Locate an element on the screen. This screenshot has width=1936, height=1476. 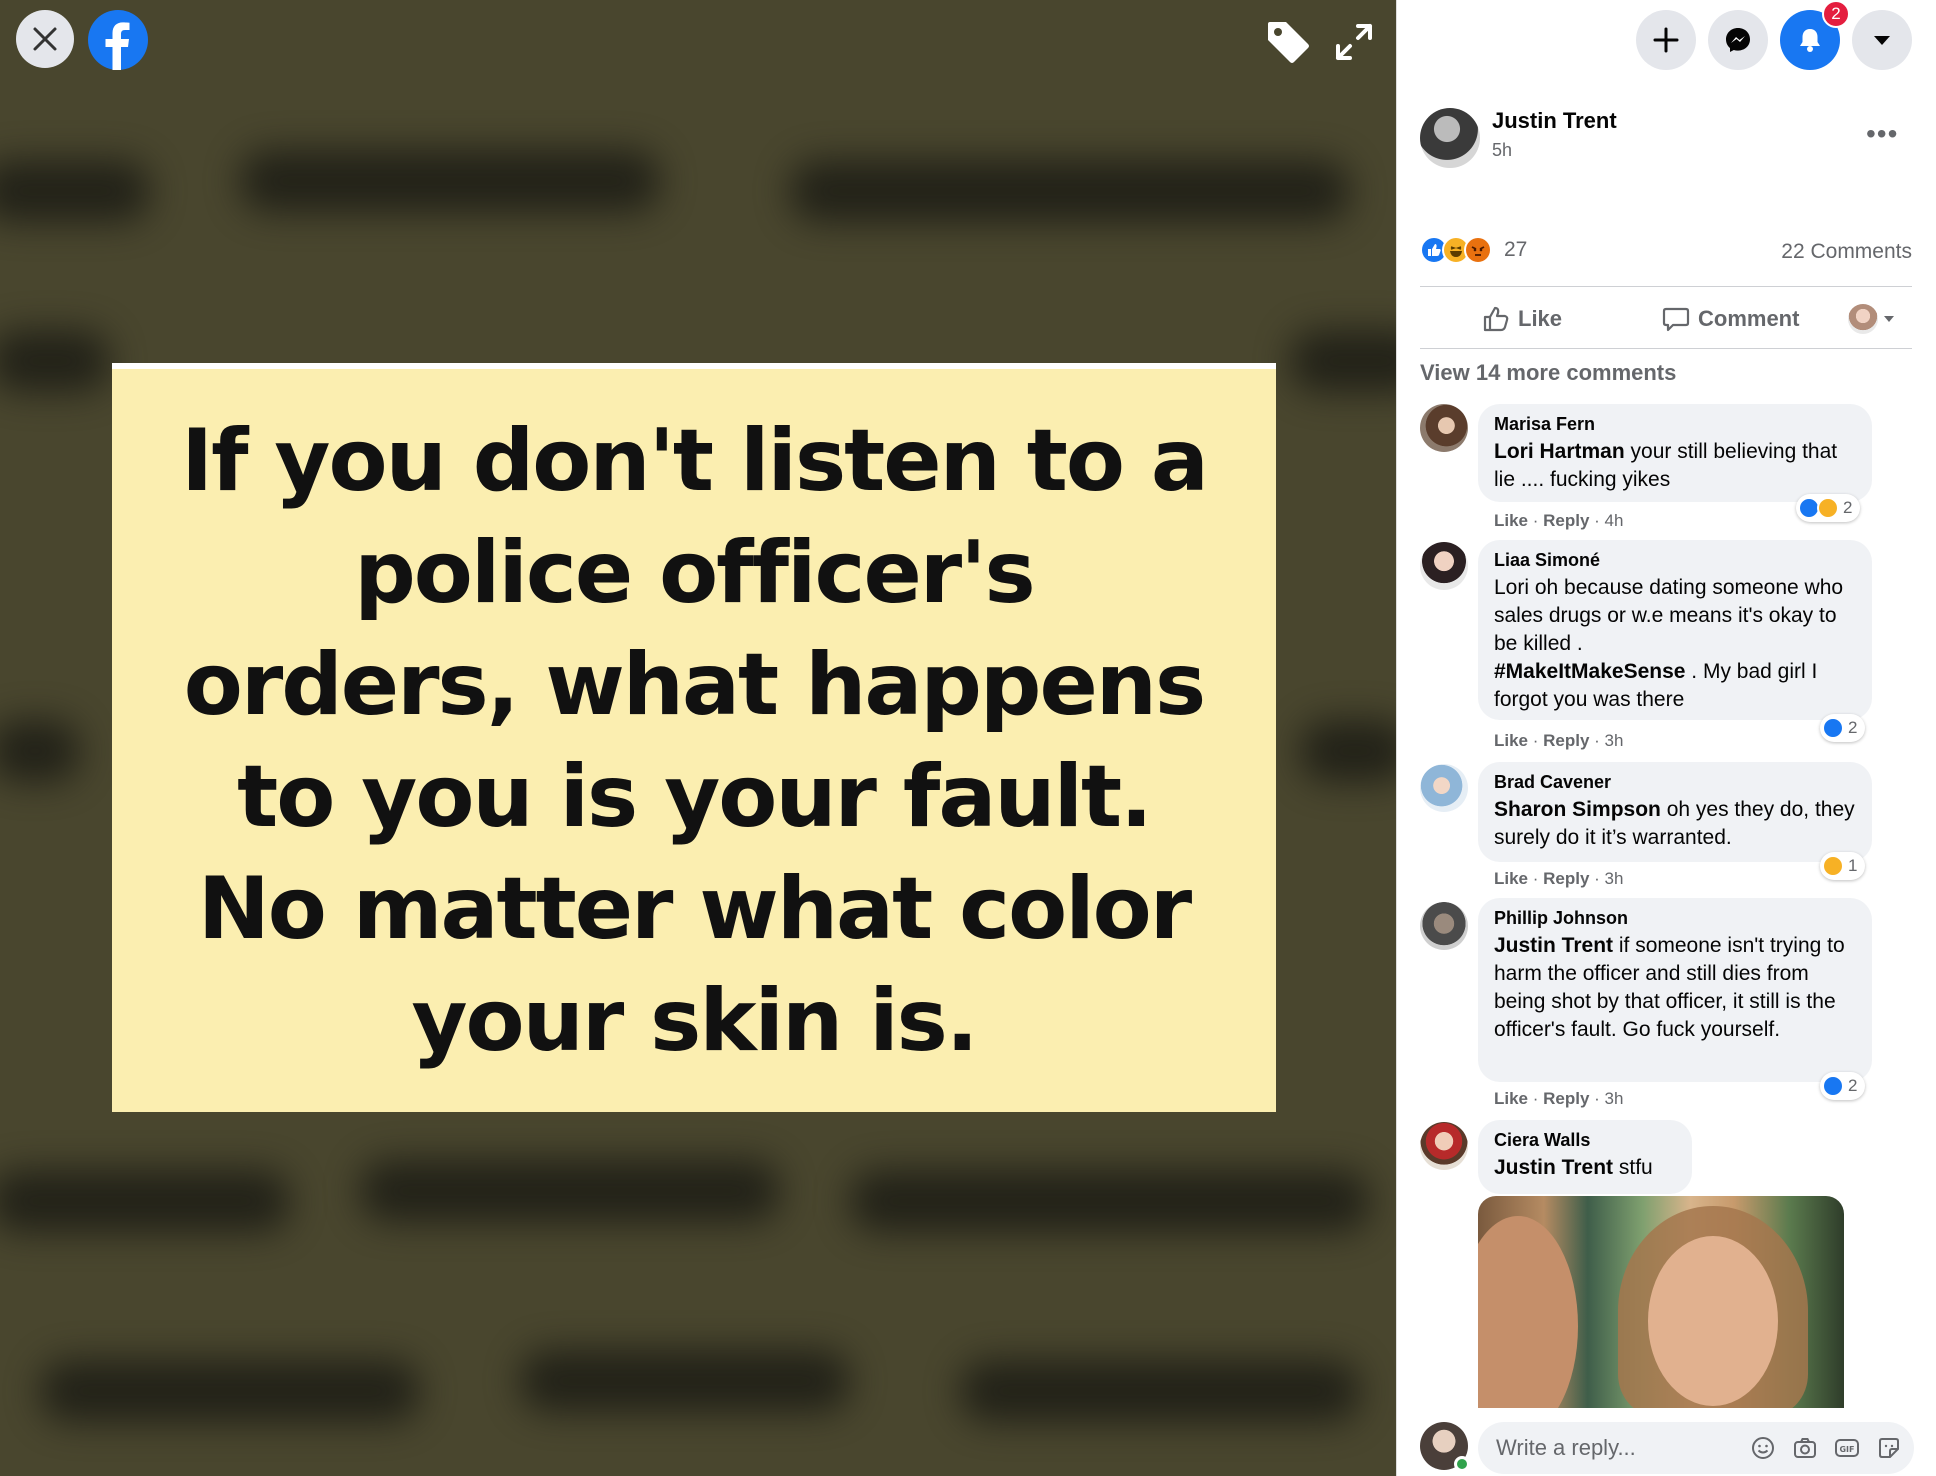
create-button is located at coordinates (1666, 40).